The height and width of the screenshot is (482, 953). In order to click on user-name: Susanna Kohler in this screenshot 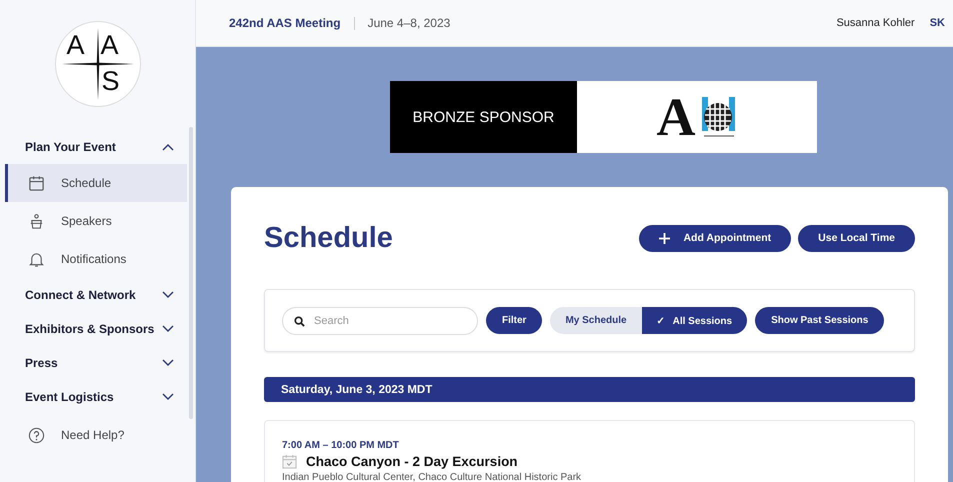, I will do `click(875, 23)`.